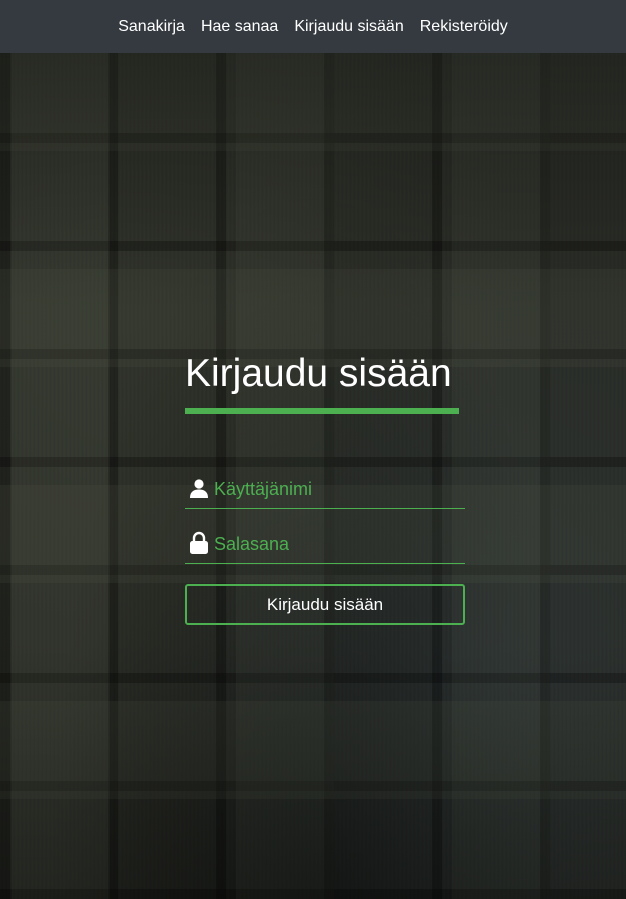 The image size is (626, 899). What do you see at coordinates (332, 489) in the screenshot?
I see `username-input` at bounding box center [332, 489].